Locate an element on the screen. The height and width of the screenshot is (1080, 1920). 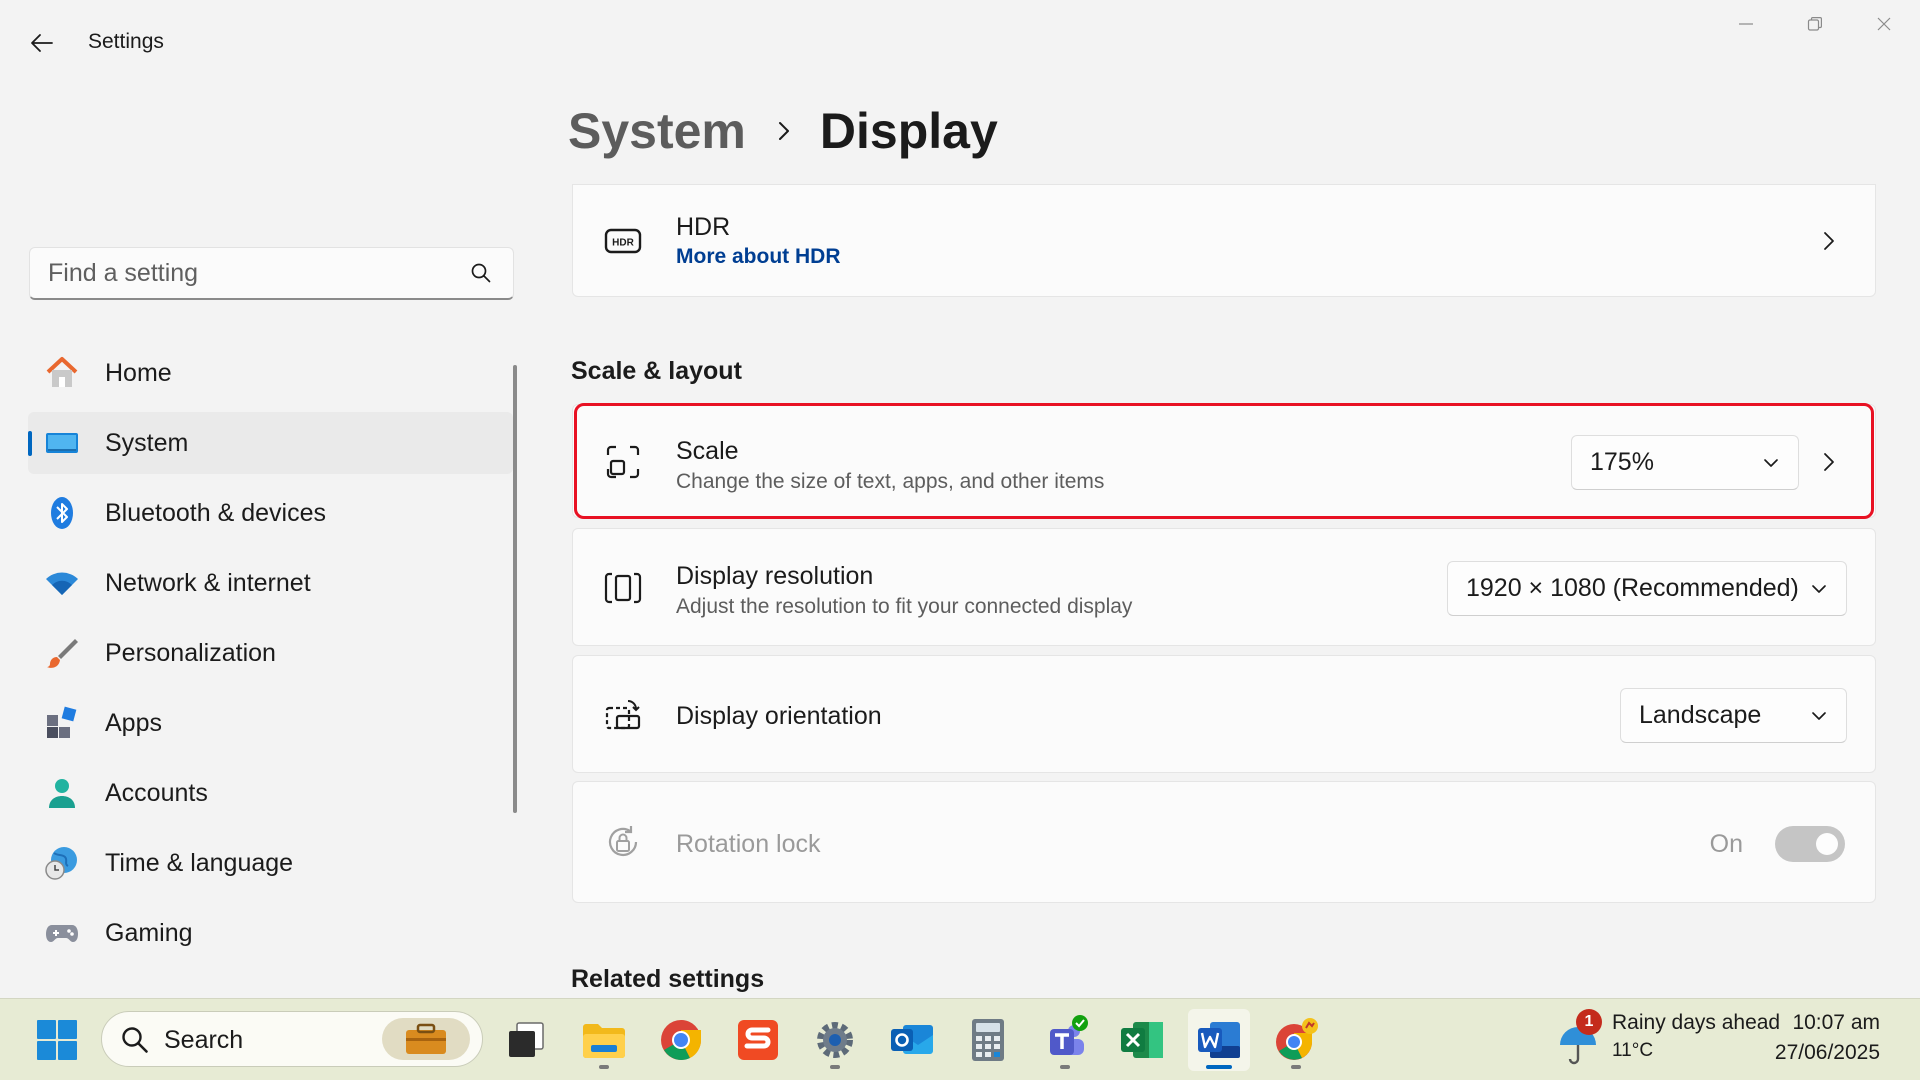
orientation-value: Landscape is located at coordinates (1700, 715).